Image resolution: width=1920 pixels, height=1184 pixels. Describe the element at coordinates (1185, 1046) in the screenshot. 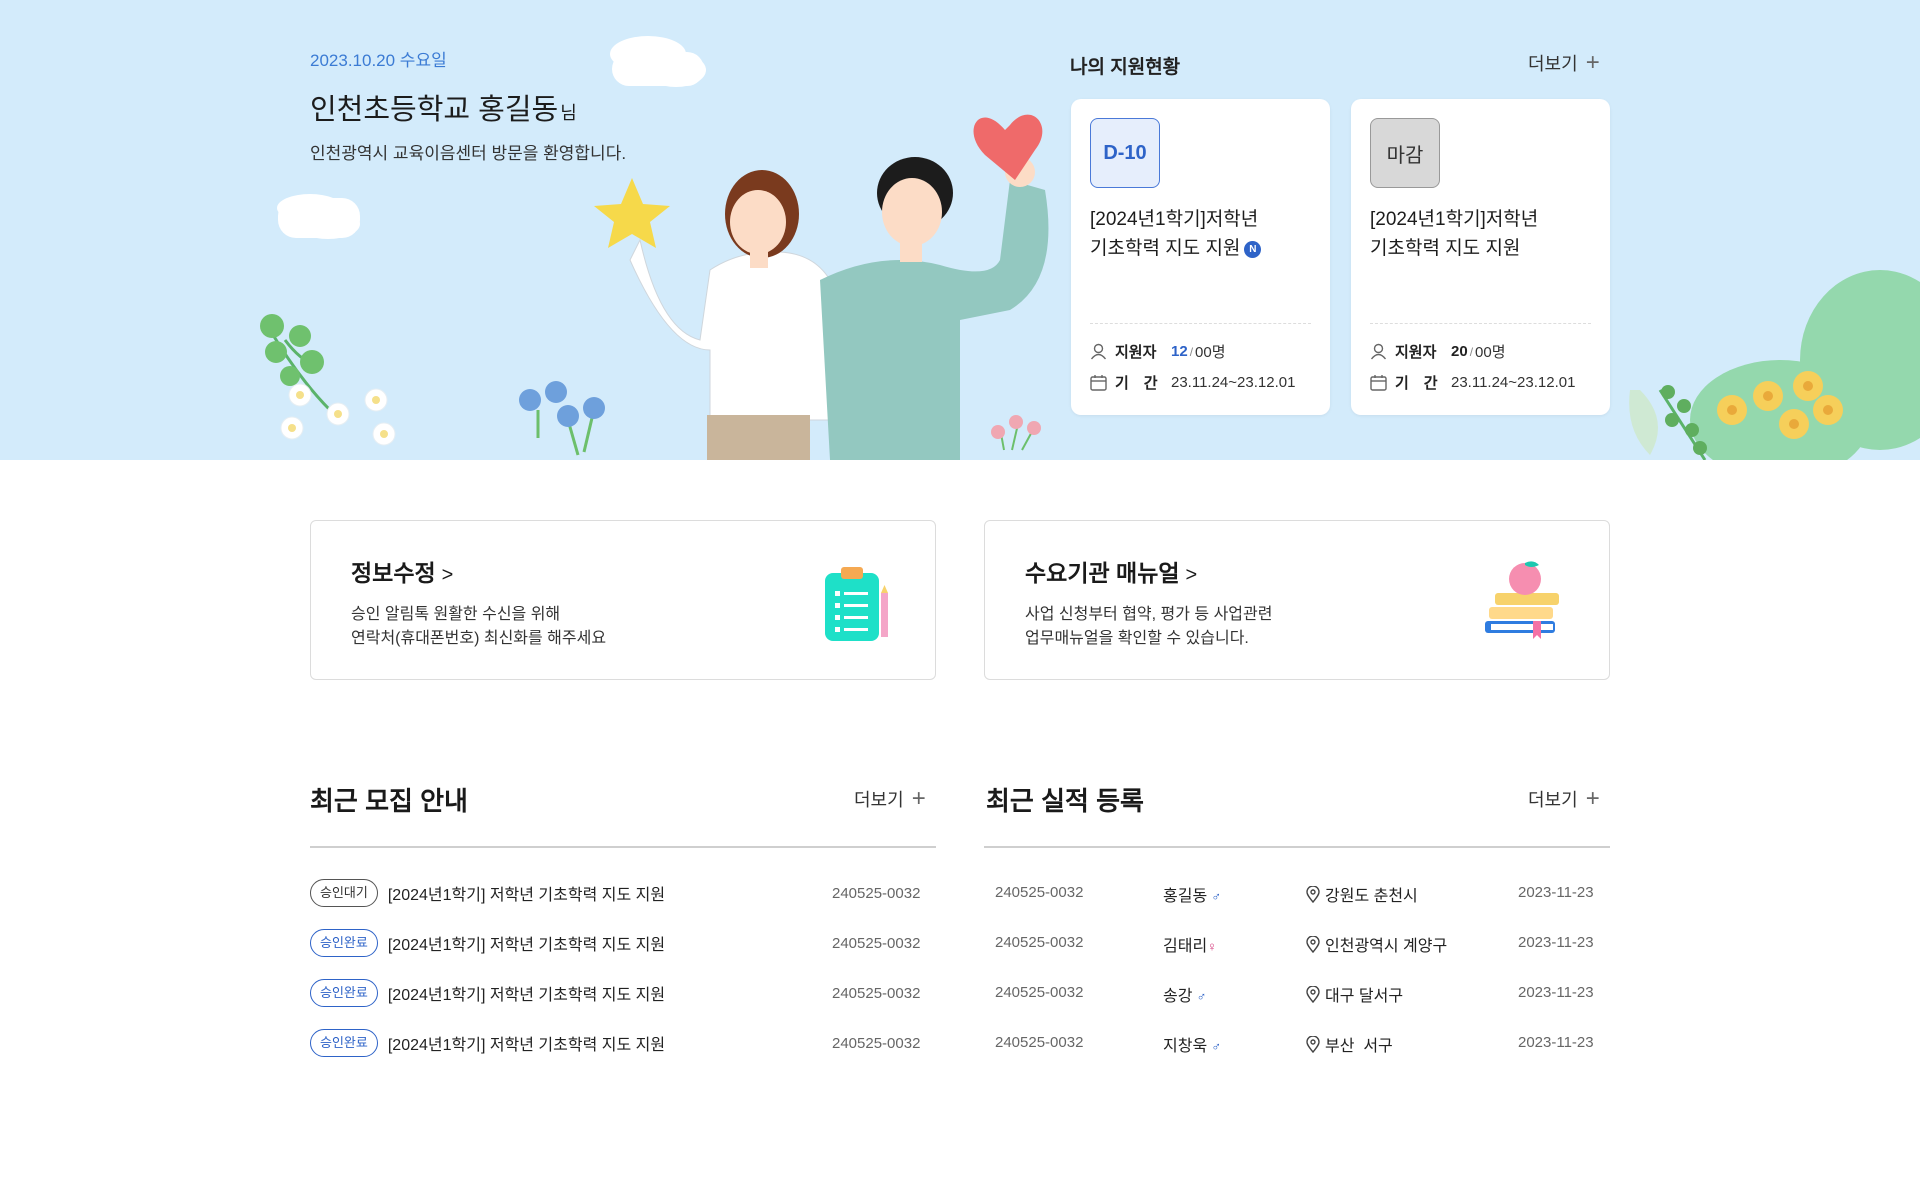

I see `person-name: 지창욱` at that location.